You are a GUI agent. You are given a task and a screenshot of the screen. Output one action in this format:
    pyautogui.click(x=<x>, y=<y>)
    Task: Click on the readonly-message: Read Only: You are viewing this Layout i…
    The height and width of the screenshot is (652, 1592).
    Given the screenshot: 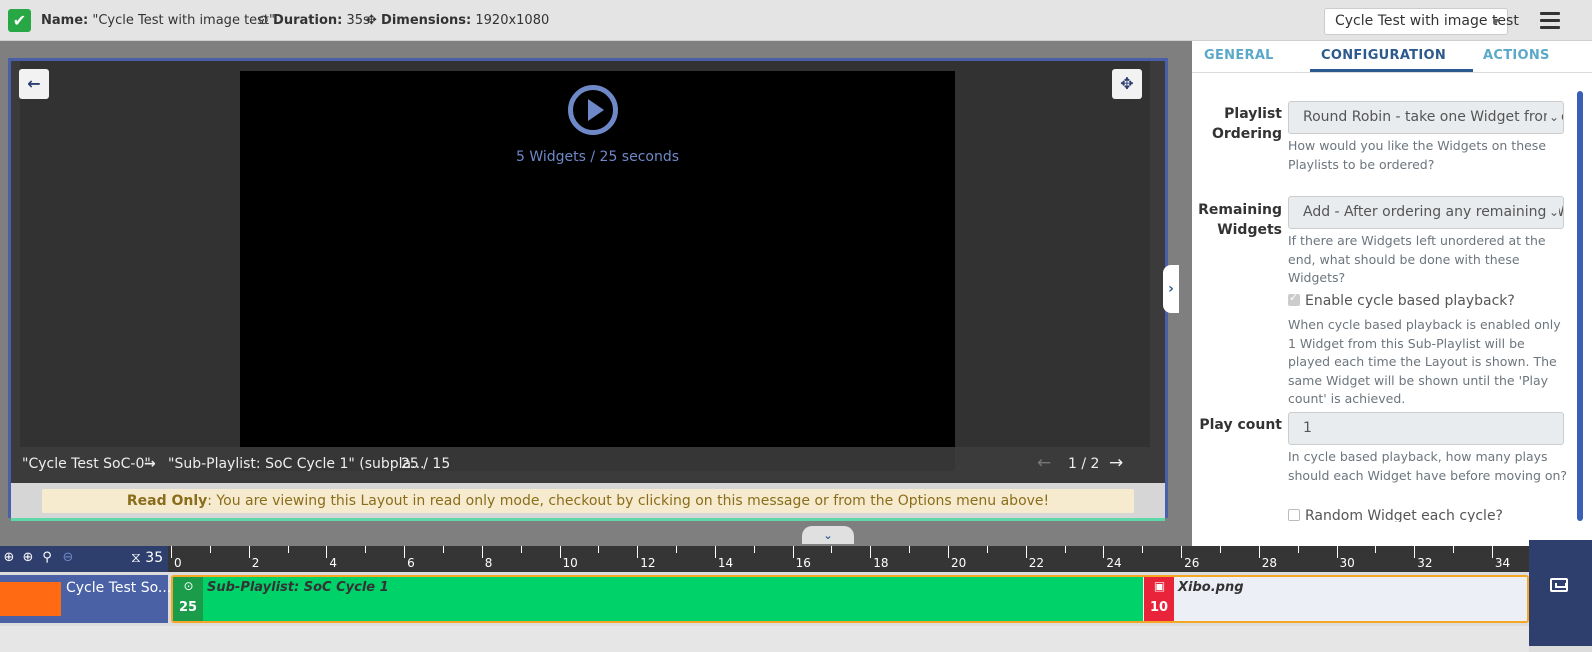 What is the action you would take?
    pyautogui.click(x=588, y=501)
    